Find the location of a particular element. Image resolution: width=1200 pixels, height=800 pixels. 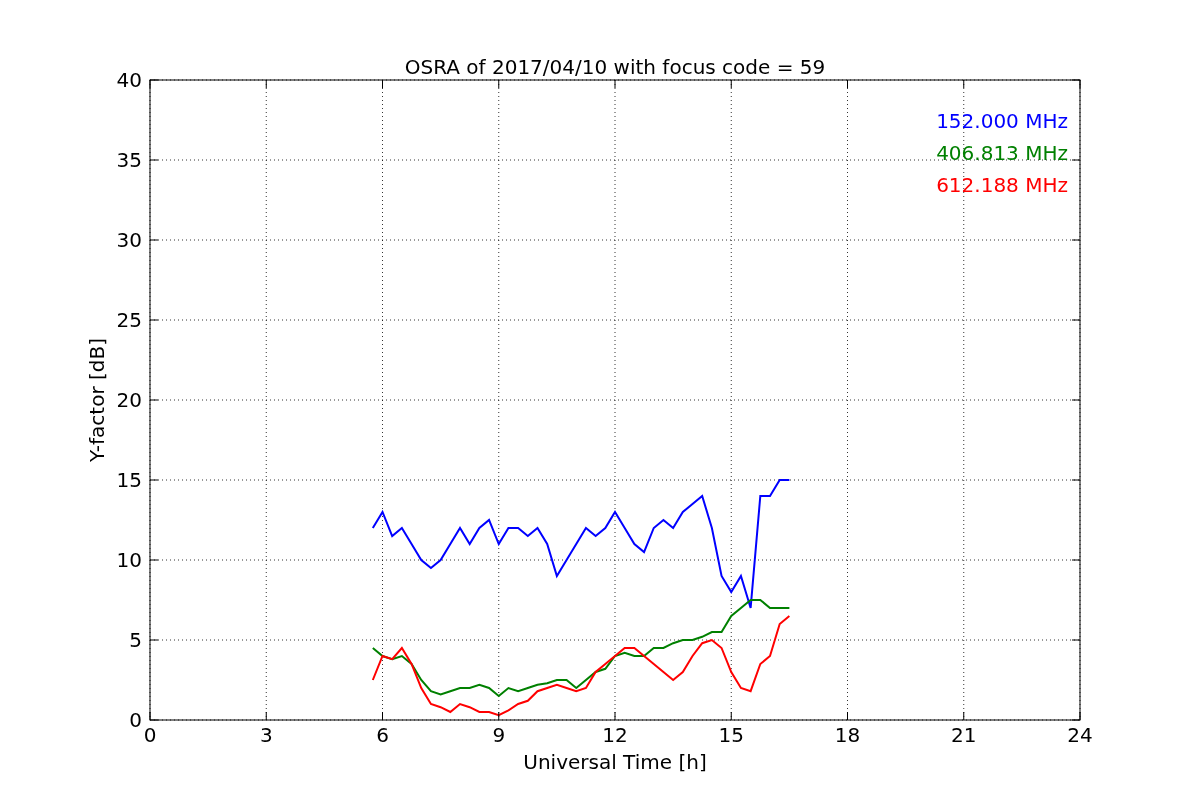

tick-label: 30 is located at coordinates (129, 240).